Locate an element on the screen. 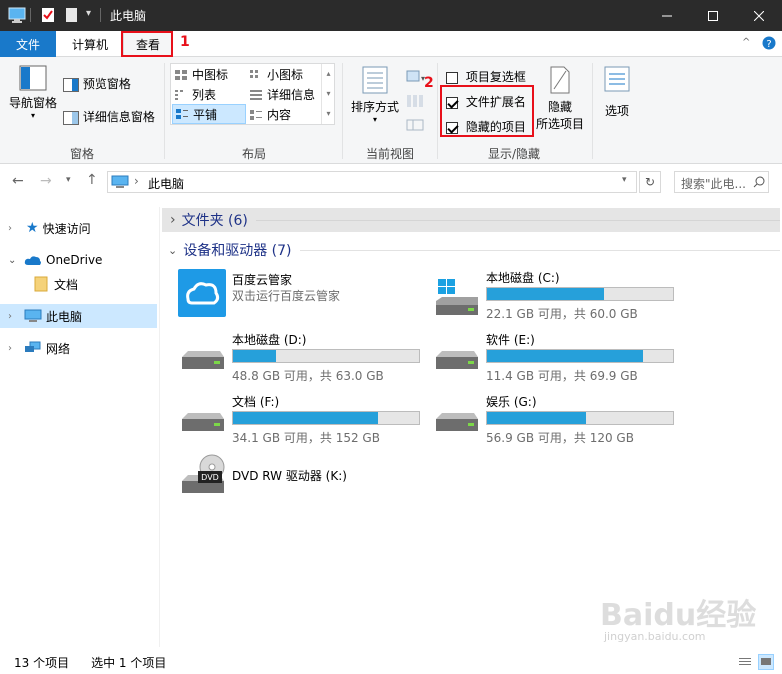 This screenshot has width=782, height=674. details-pane-button: 详细信息窗格 is located at coordinates (109, 116).